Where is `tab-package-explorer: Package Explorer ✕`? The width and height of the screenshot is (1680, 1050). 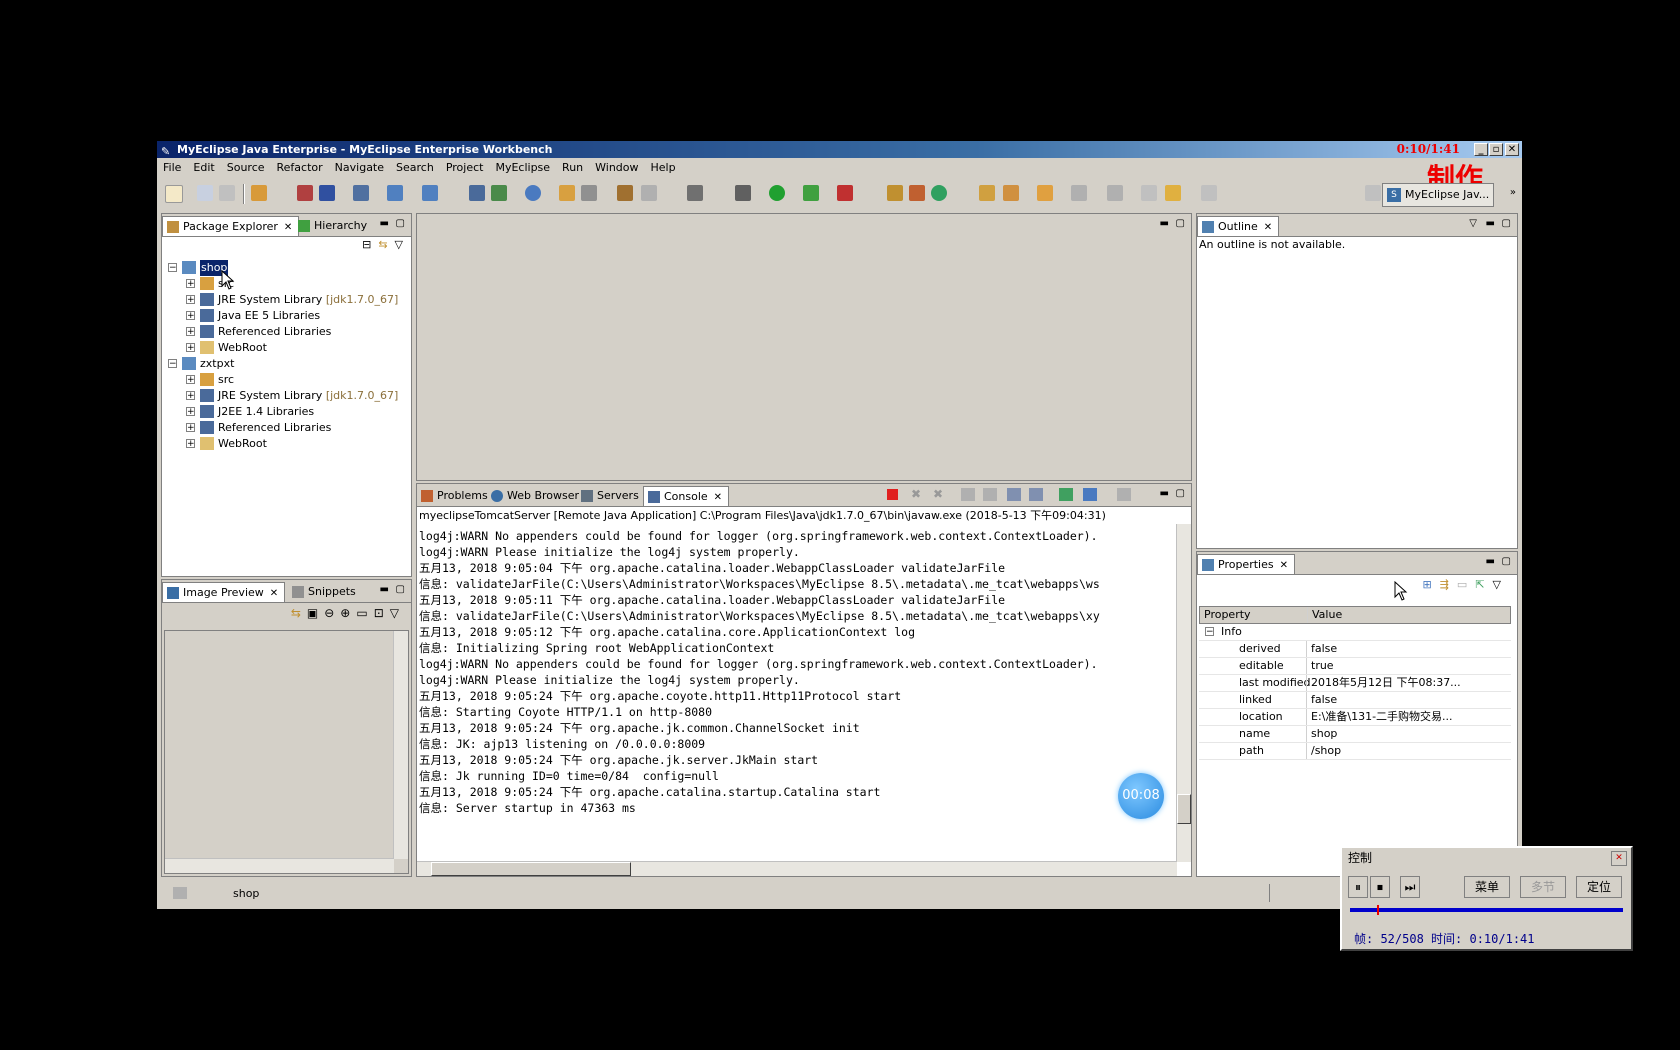
tab-package-explorer: Package Explorer ✕ is located at coordinates (231, 226).